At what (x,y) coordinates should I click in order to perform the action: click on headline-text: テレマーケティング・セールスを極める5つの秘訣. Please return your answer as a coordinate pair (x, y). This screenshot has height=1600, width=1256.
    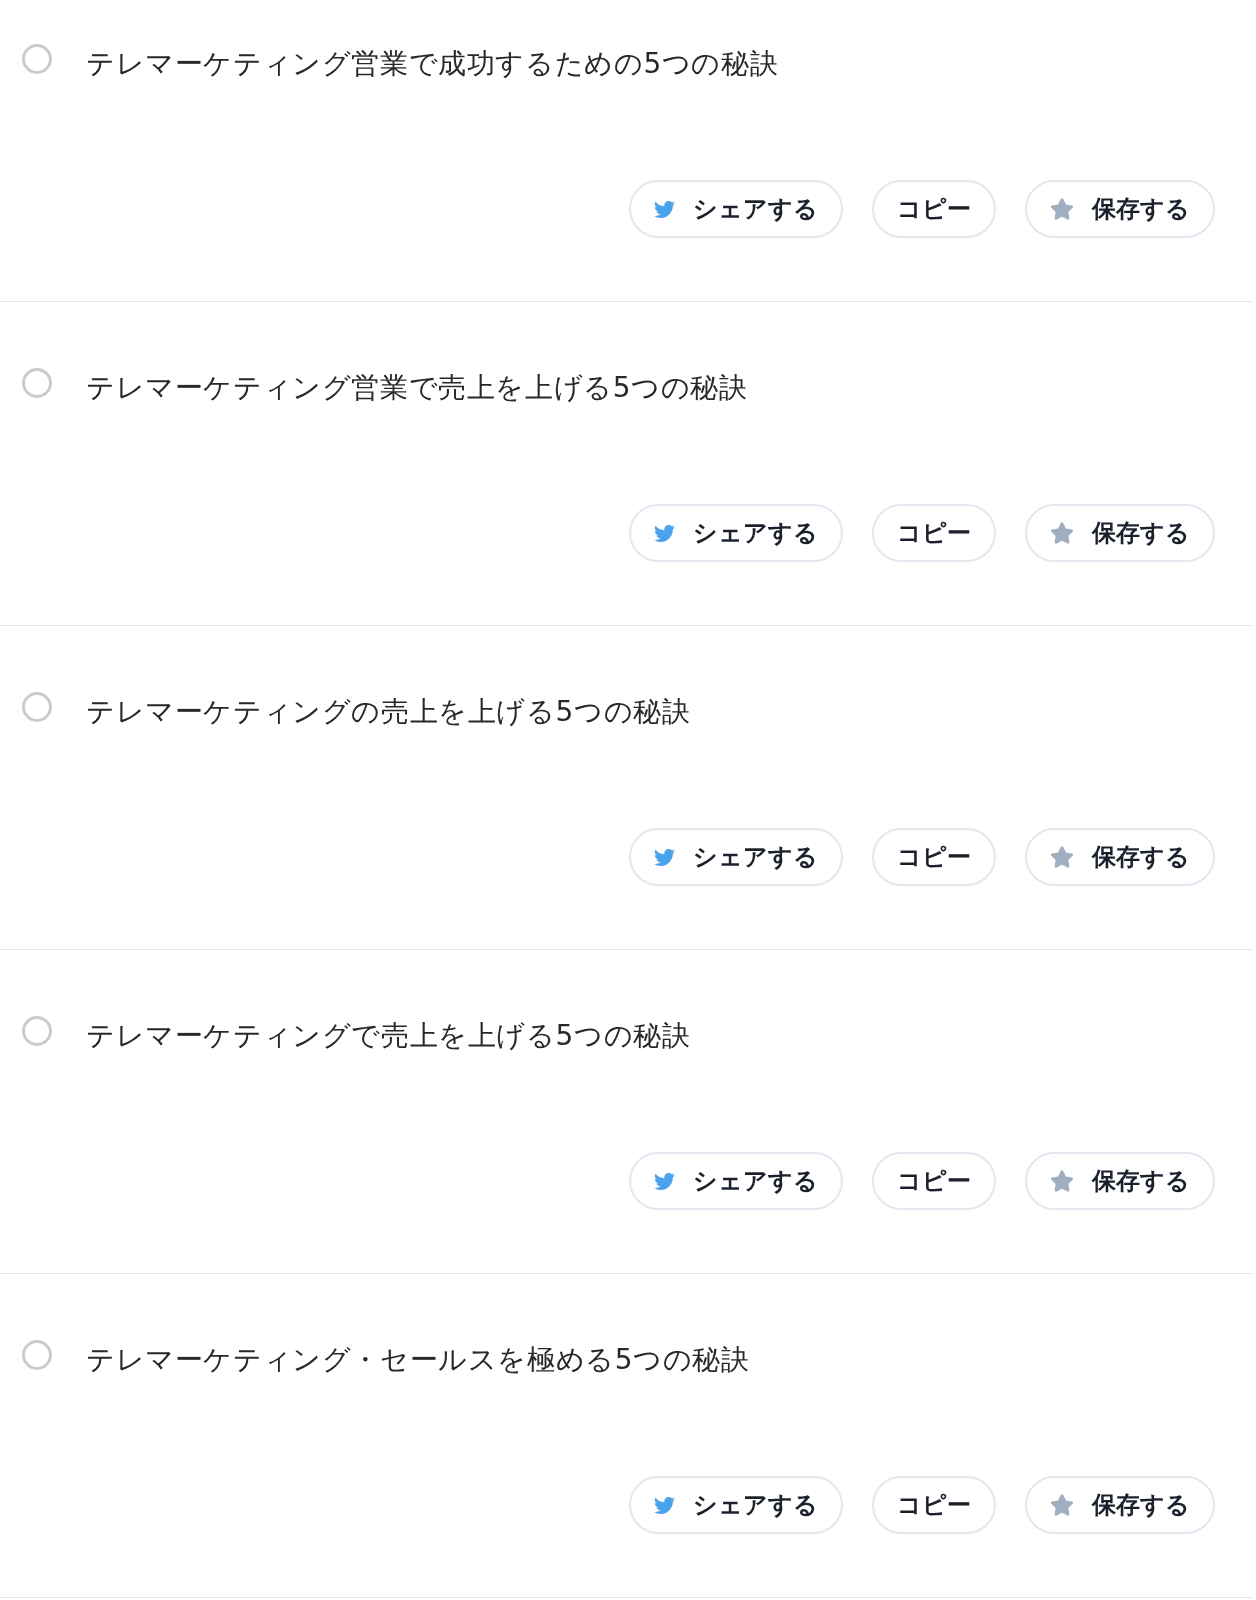
    Looking at the image, I should click on (418, 1360).